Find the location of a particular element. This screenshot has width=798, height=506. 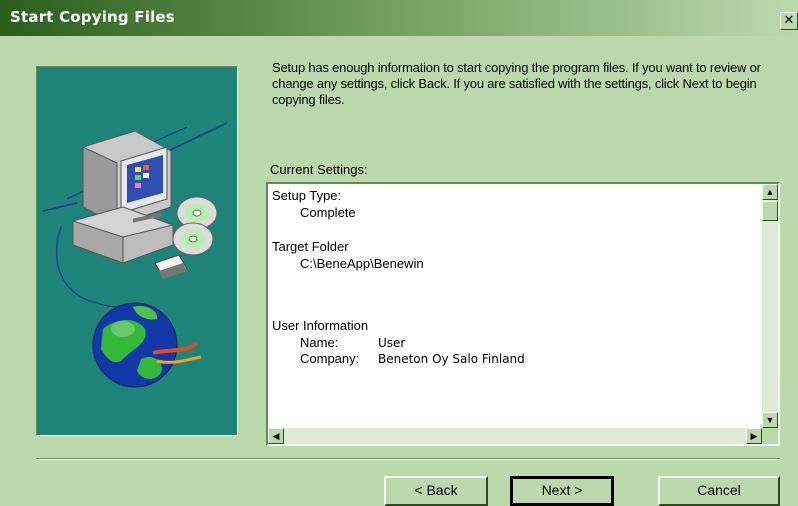

window-title: Start Copying Files is located at coordinates (92, 17).